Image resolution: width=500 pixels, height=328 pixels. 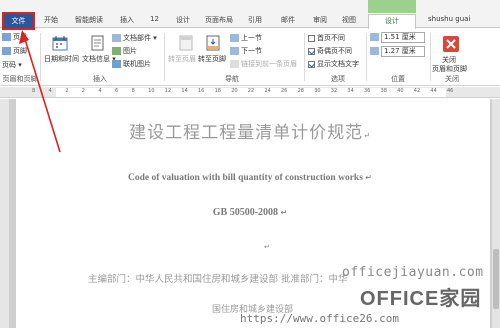 I want to click on goto-header-icon, so click(x=186, y=43).